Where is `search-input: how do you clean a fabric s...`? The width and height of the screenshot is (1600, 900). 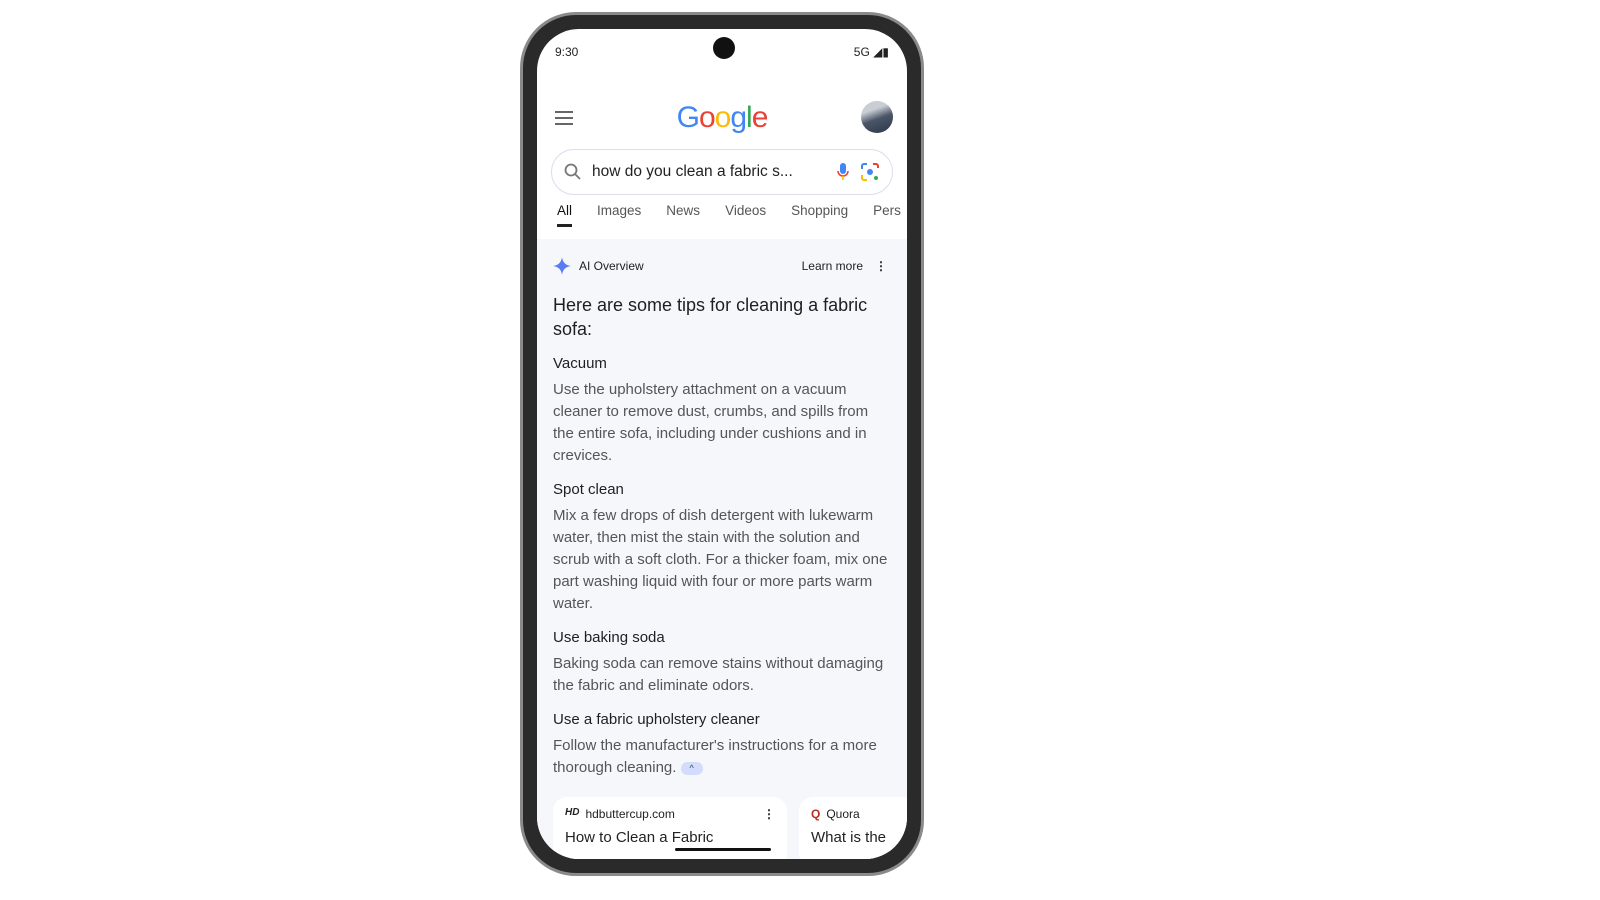 search-input: how do you clean a fabric s... is located at coordinates (709, 172).